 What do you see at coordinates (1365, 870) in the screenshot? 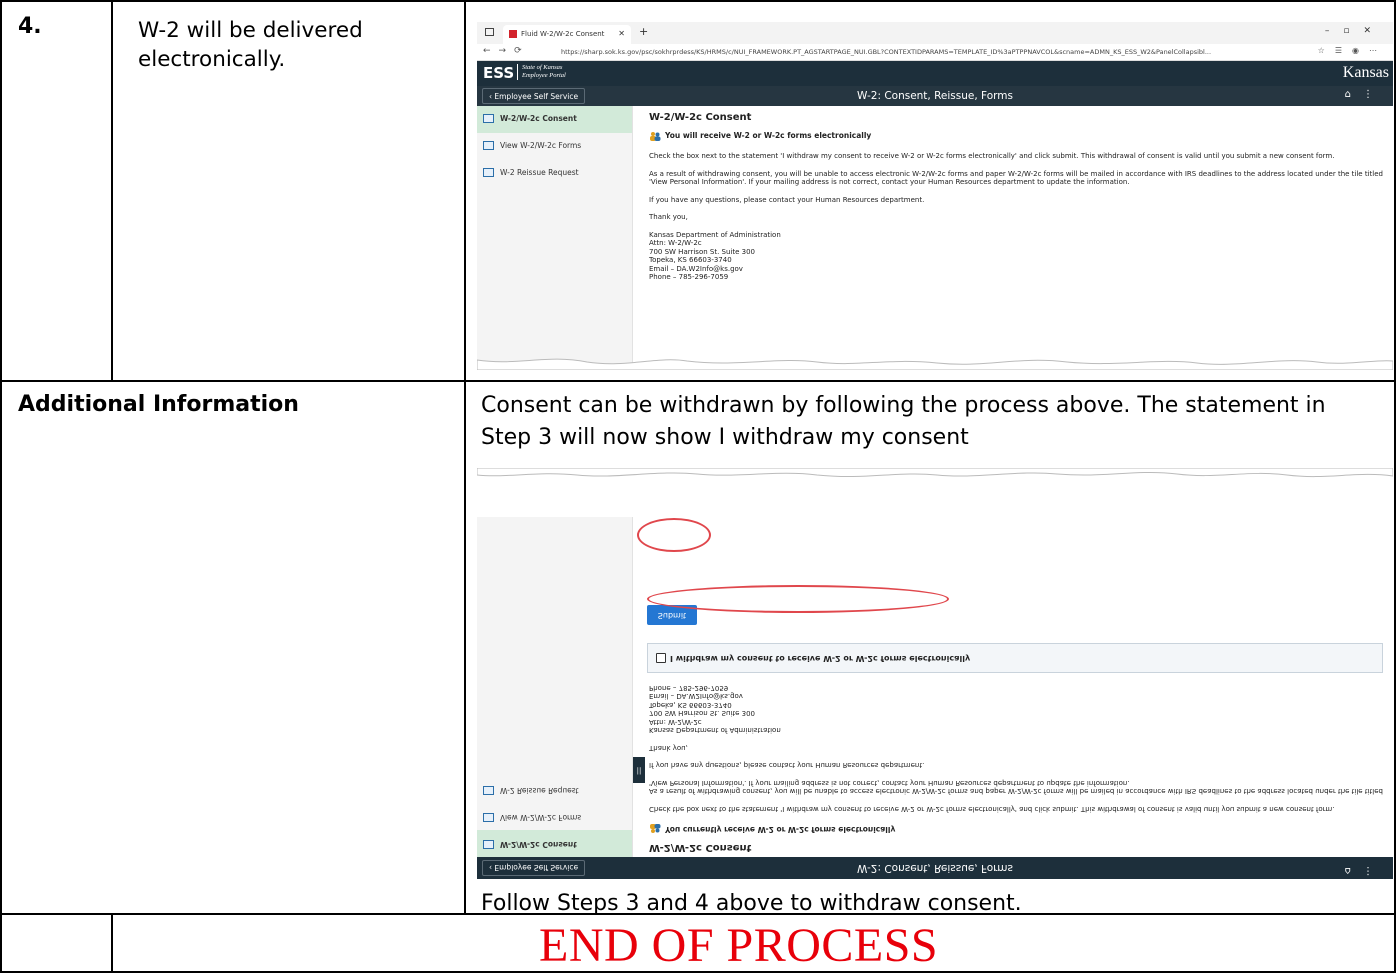
I see `home-and-menu-icons-mirrored: ⌂⋮` at bounding box center [1365, 870].